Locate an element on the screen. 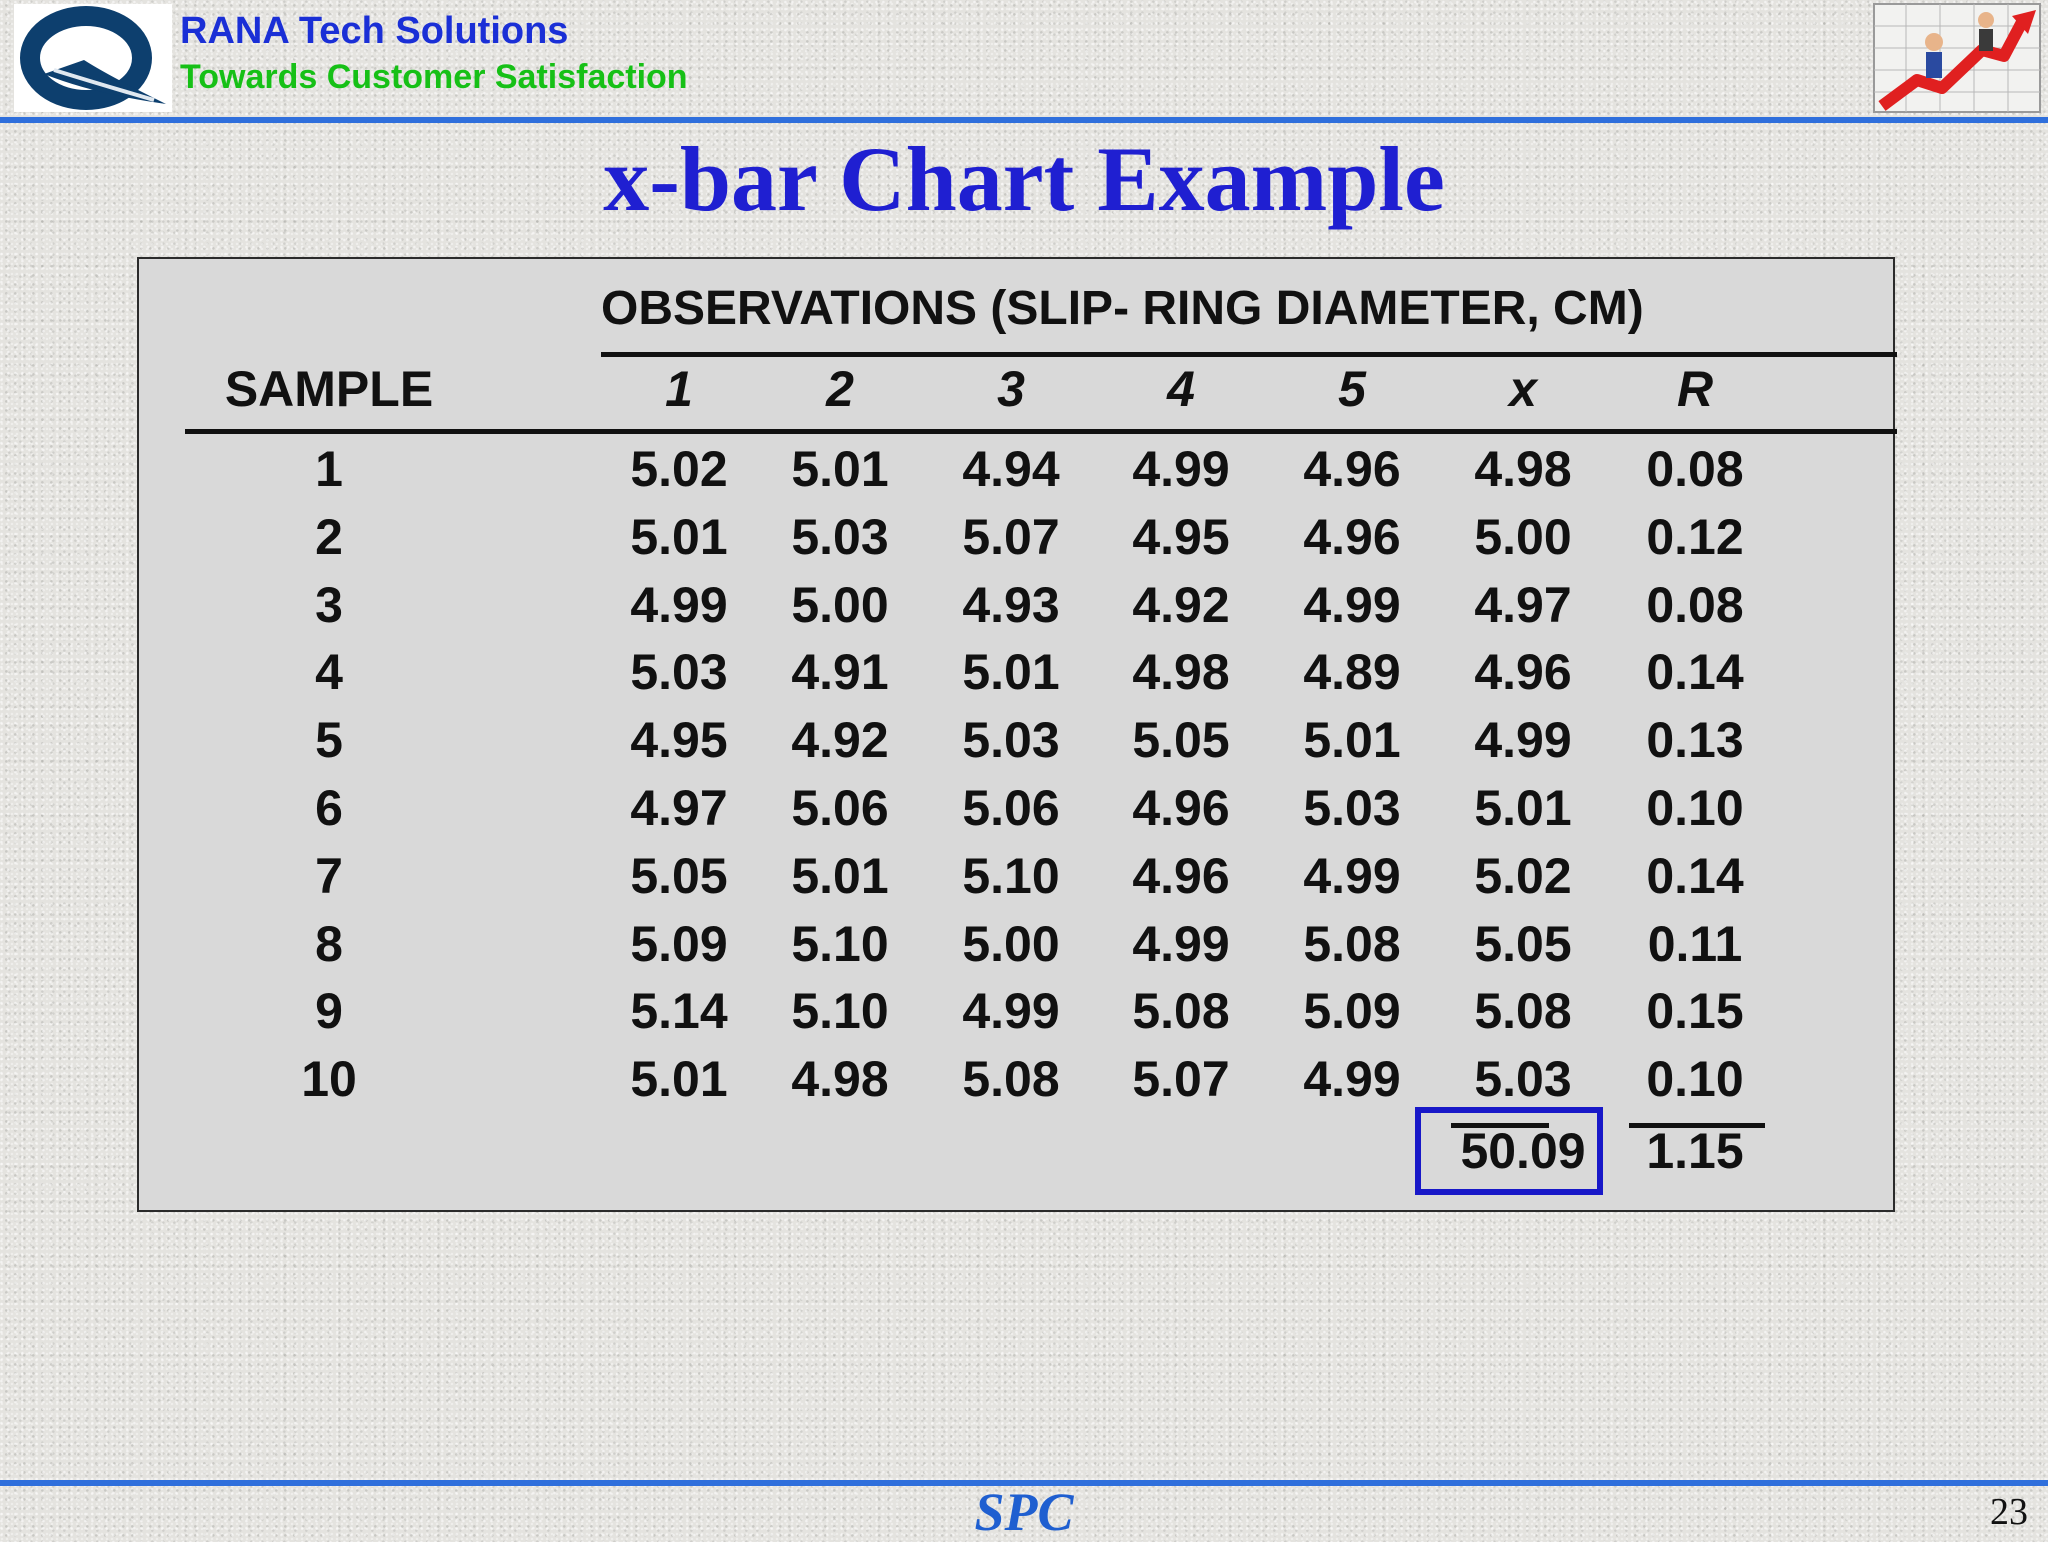 The image size is (2048, 1542). sample-number-cell: 10 is located at coordinates (329, 1079).